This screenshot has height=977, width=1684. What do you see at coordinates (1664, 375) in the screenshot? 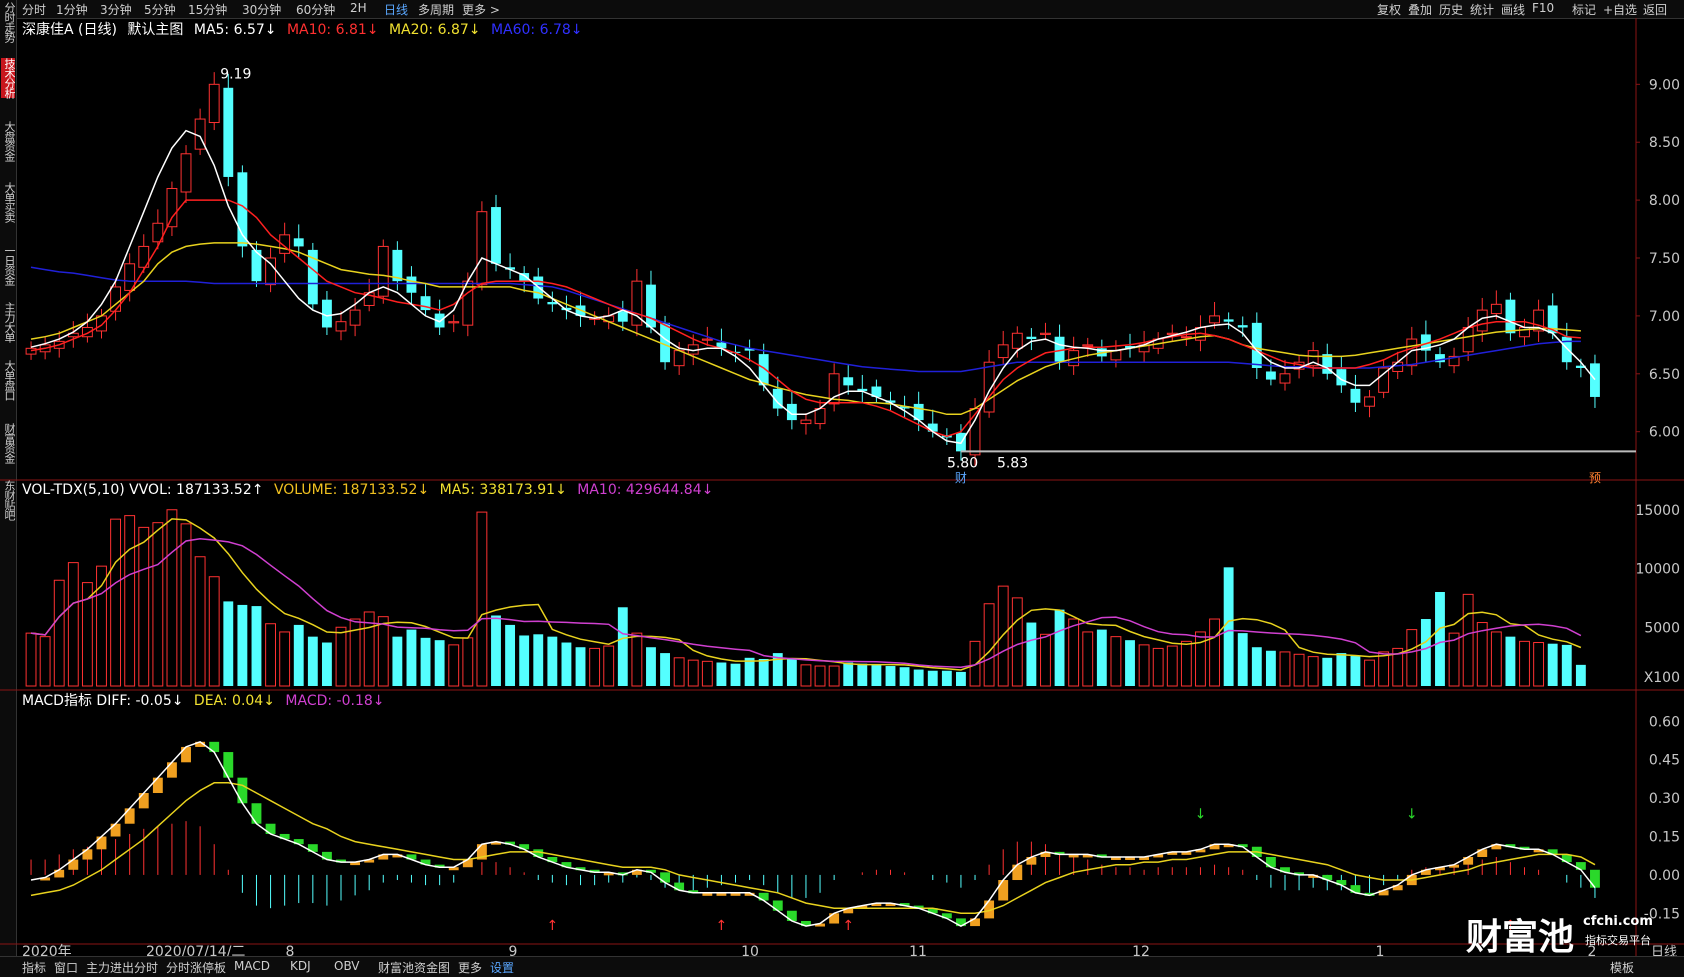
I see `price-tick-5: 6.50` at bounding box center [1664, 375].